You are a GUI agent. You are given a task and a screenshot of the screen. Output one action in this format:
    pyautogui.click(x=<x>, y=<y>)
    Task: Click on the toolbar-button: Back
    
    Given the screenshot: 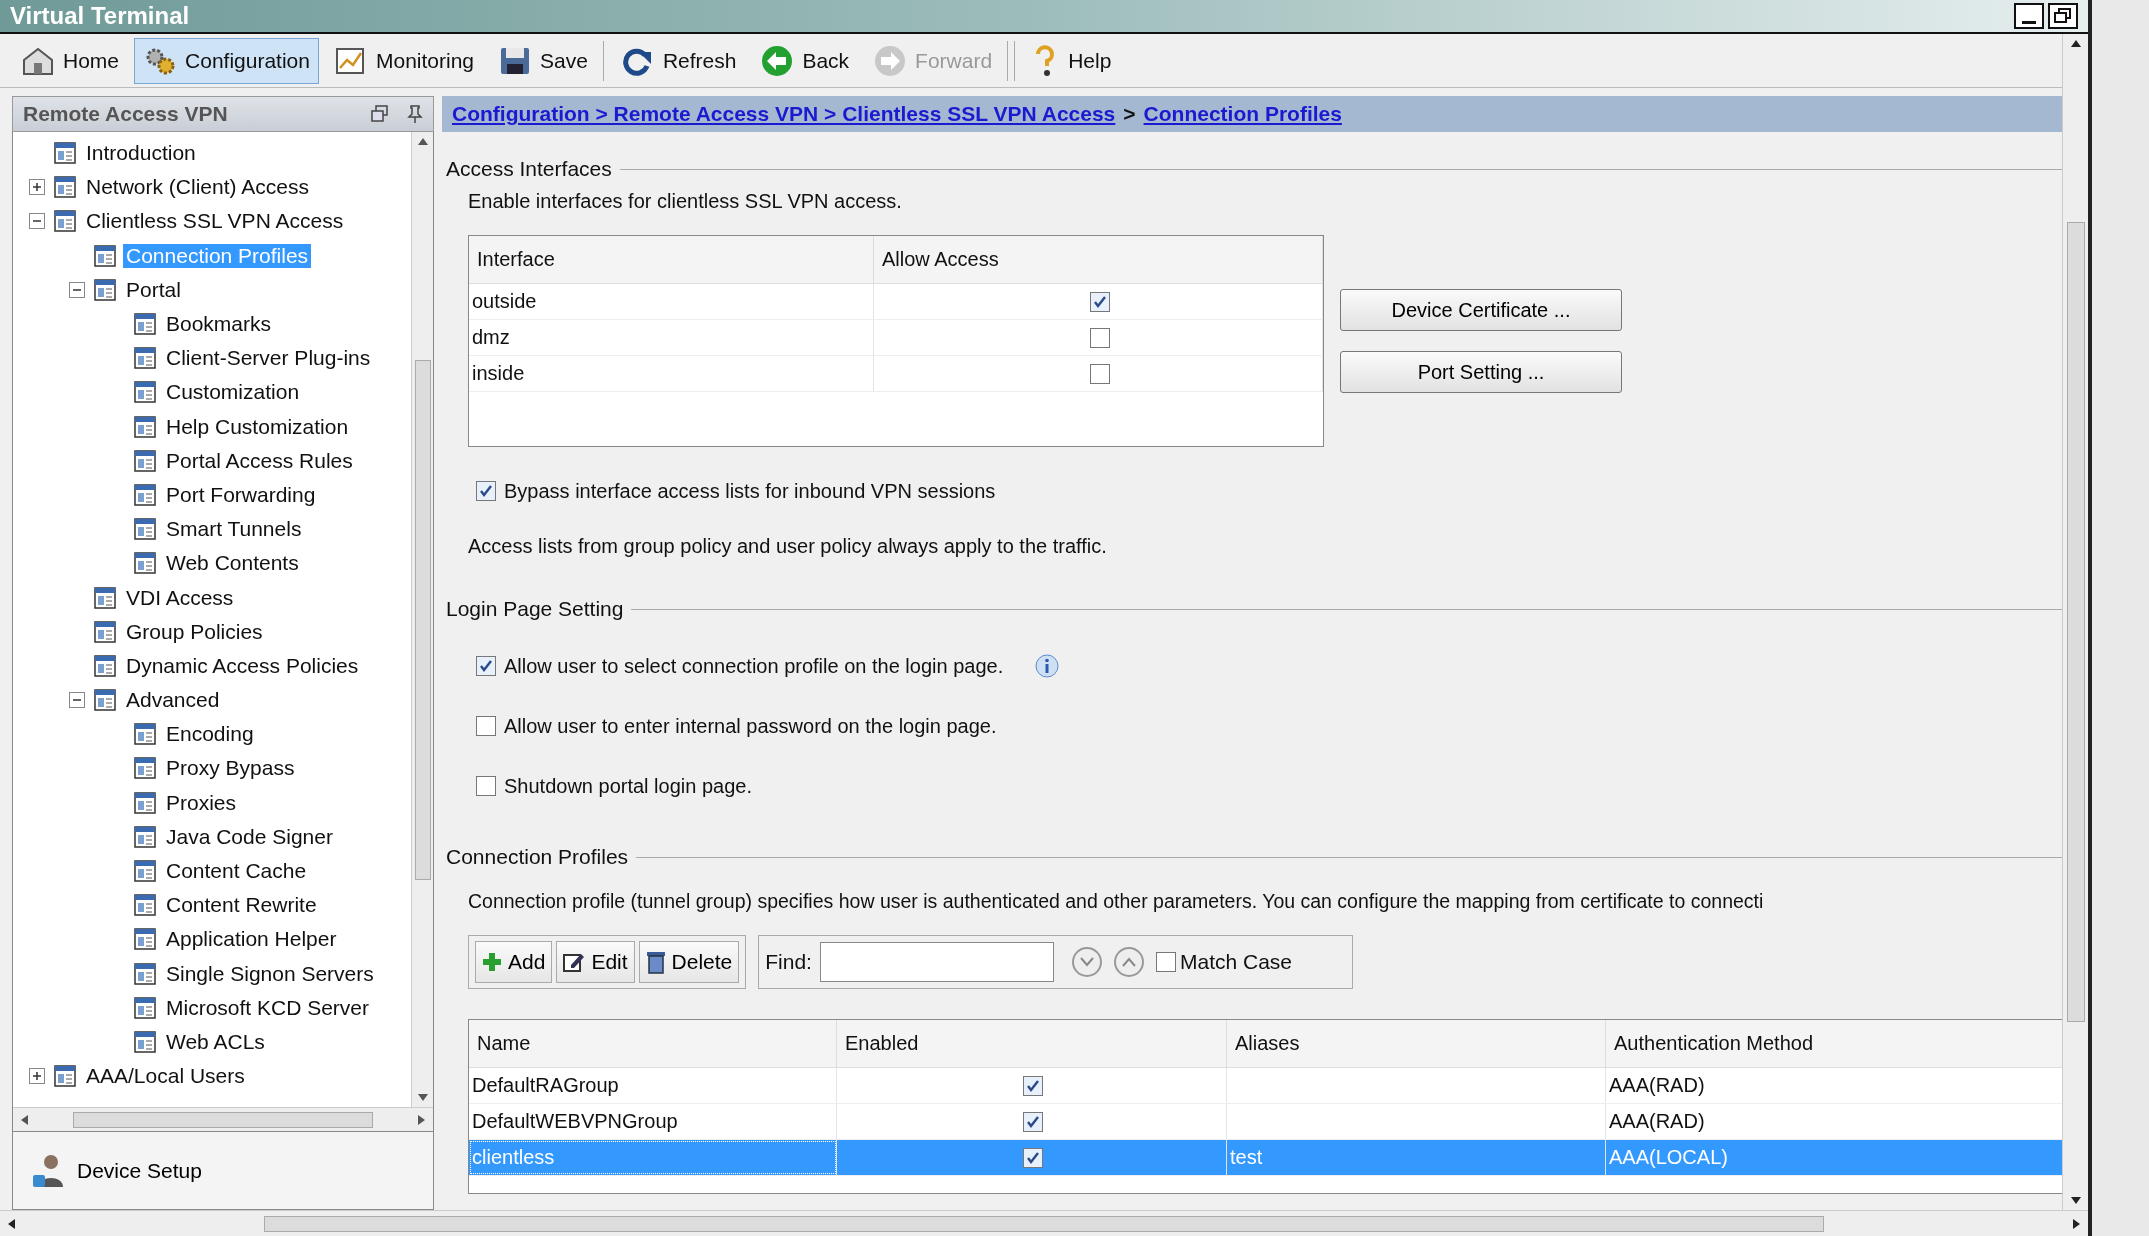 What is the action you would take?
    pyautogui.click(x=805, y=60)
    